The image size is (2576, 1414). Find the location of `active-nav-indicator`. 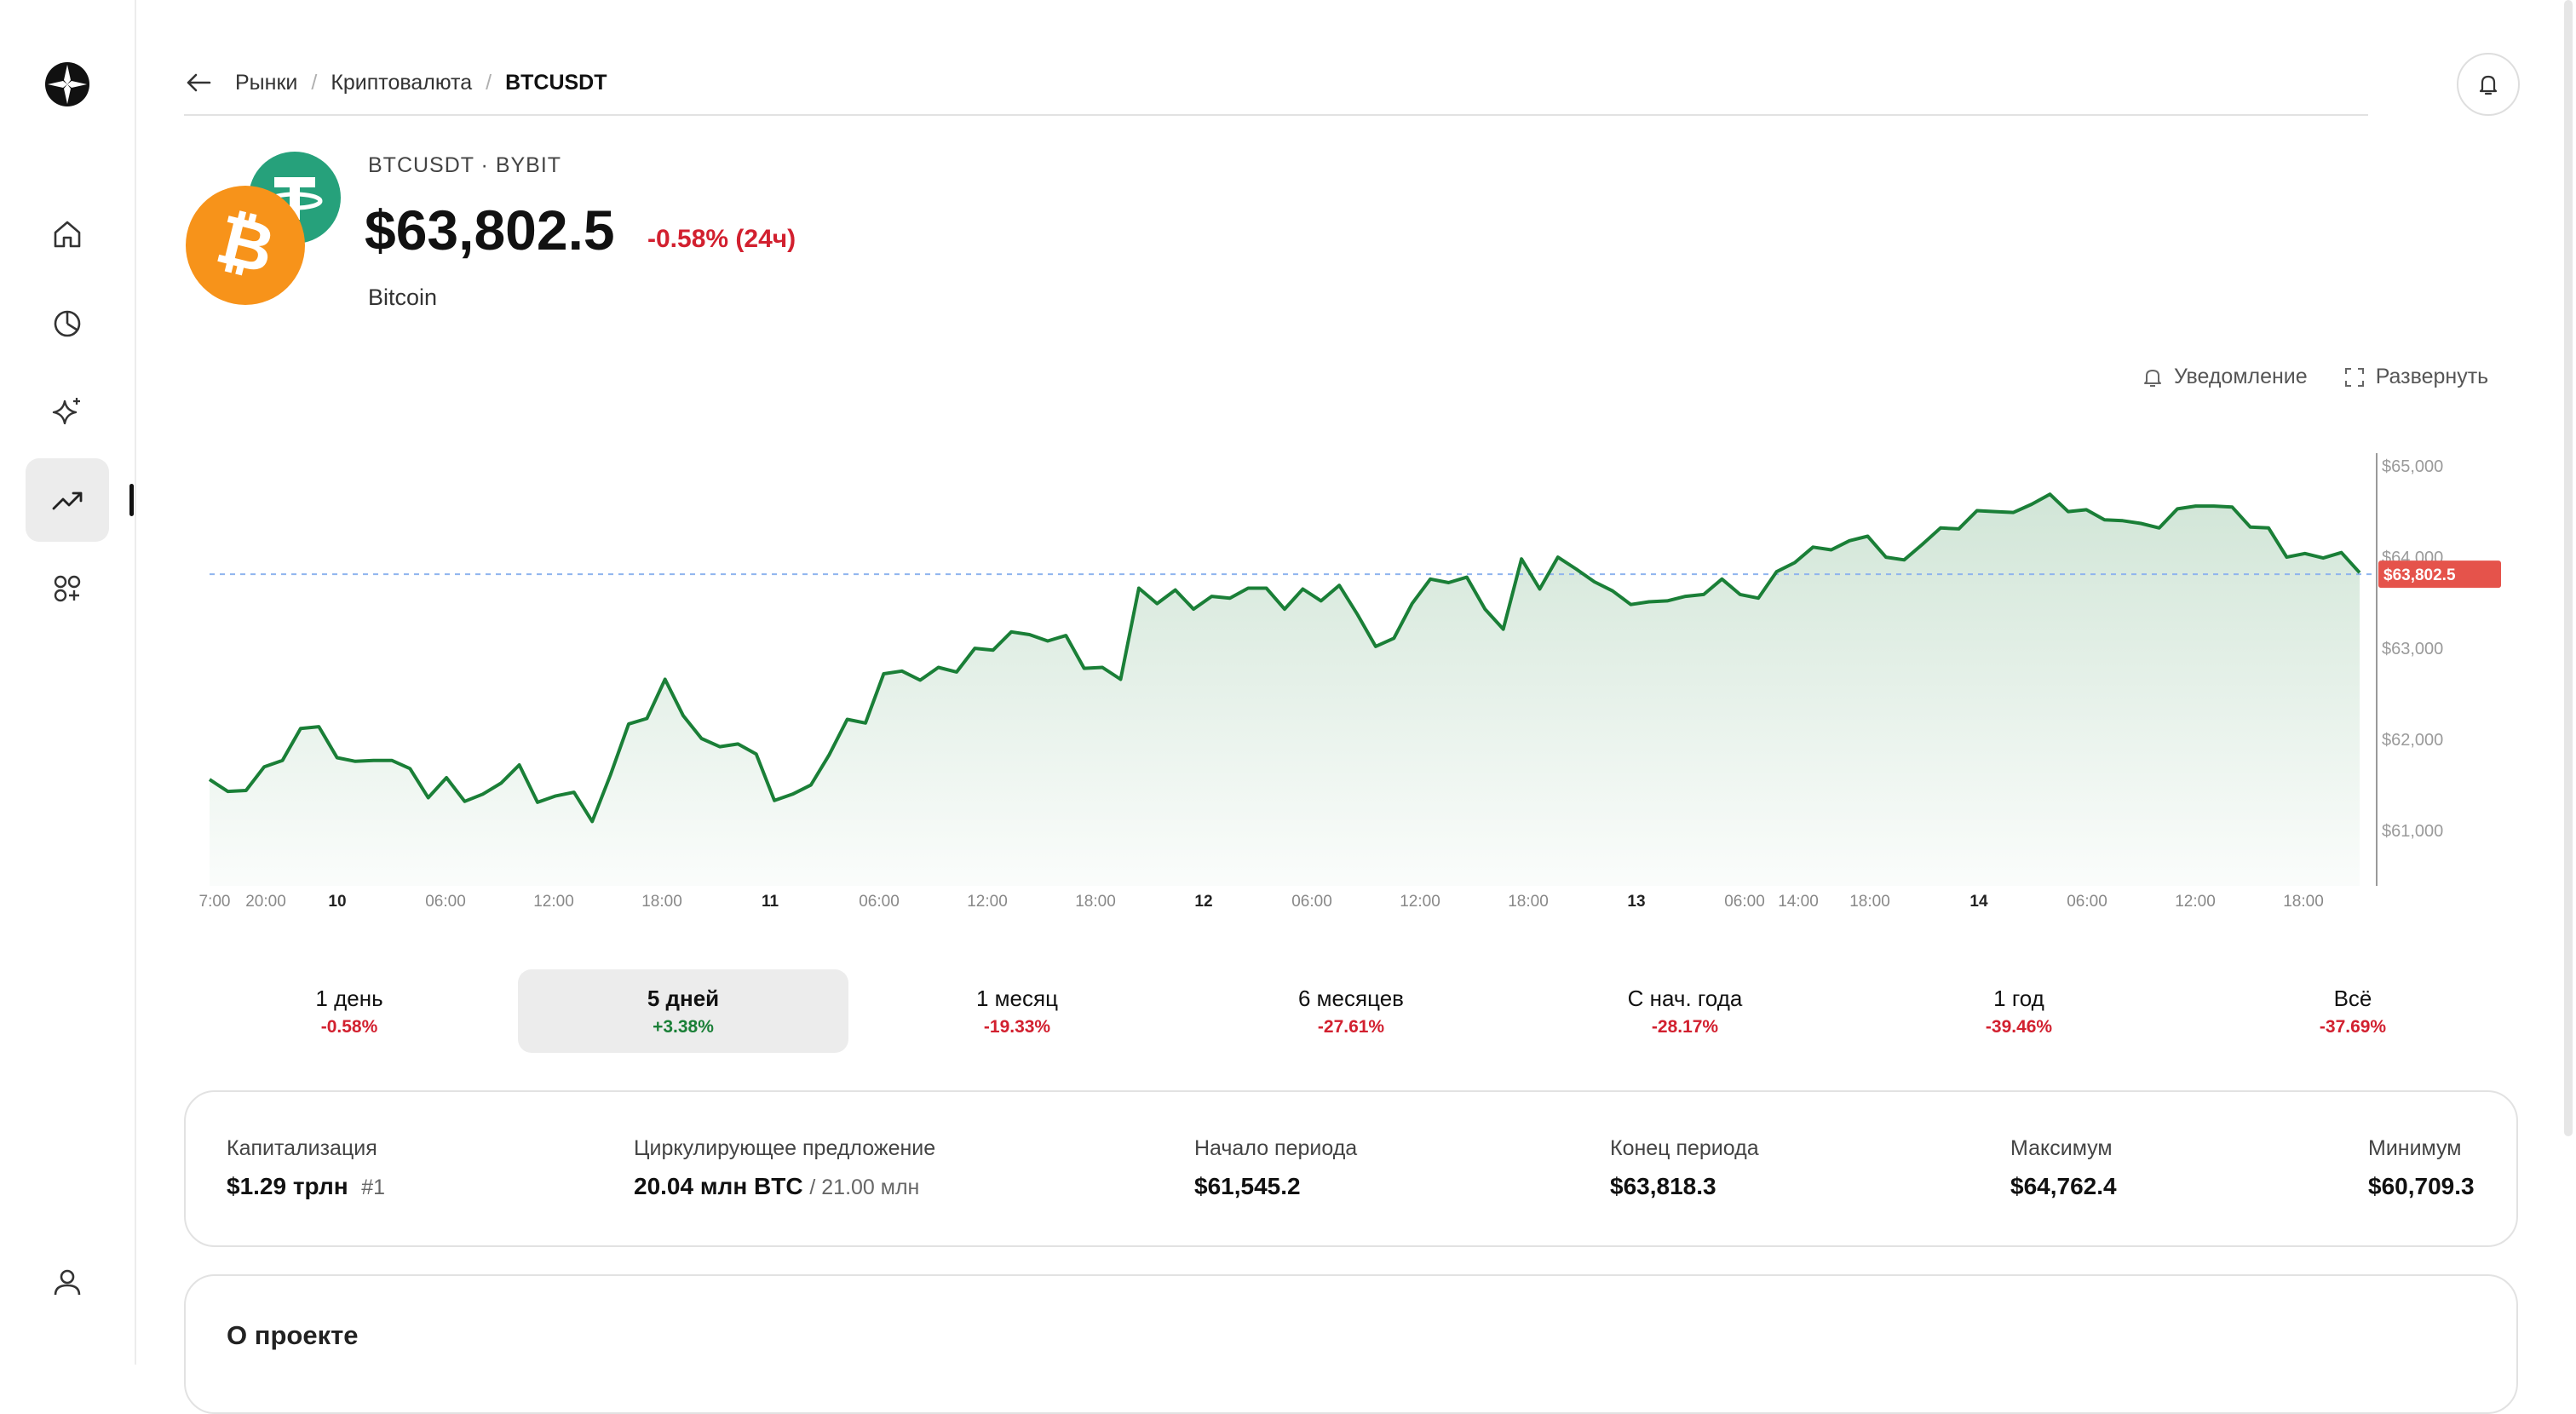

active-nav-indicator is located at coordinates (131, 500).